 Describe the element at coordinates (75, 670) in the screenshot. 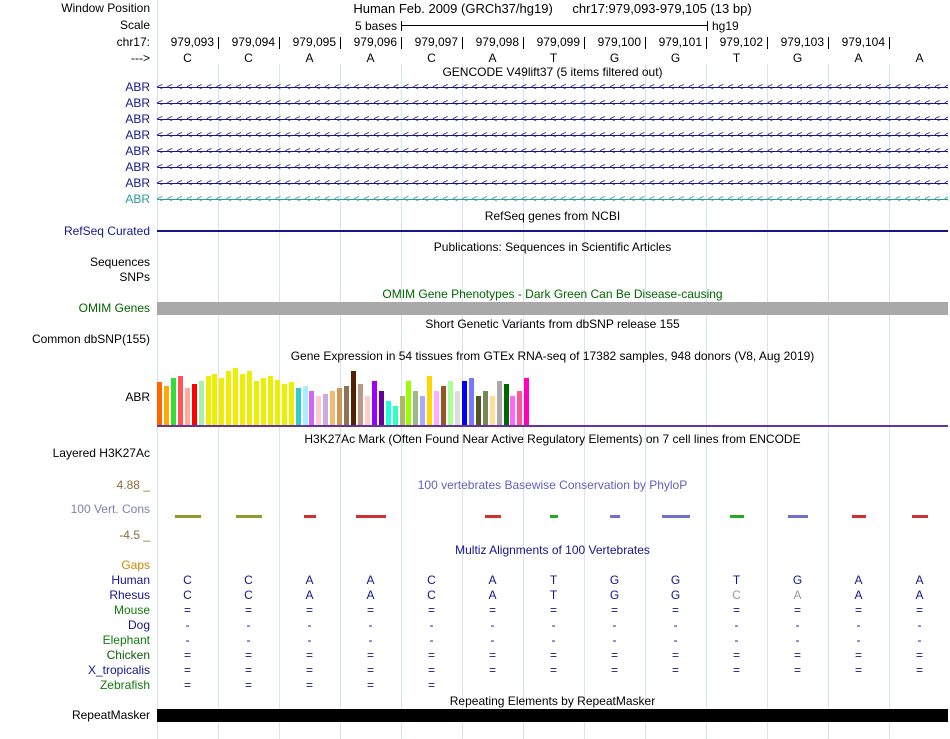

I see `species-label: X_tropicalis` at that location.